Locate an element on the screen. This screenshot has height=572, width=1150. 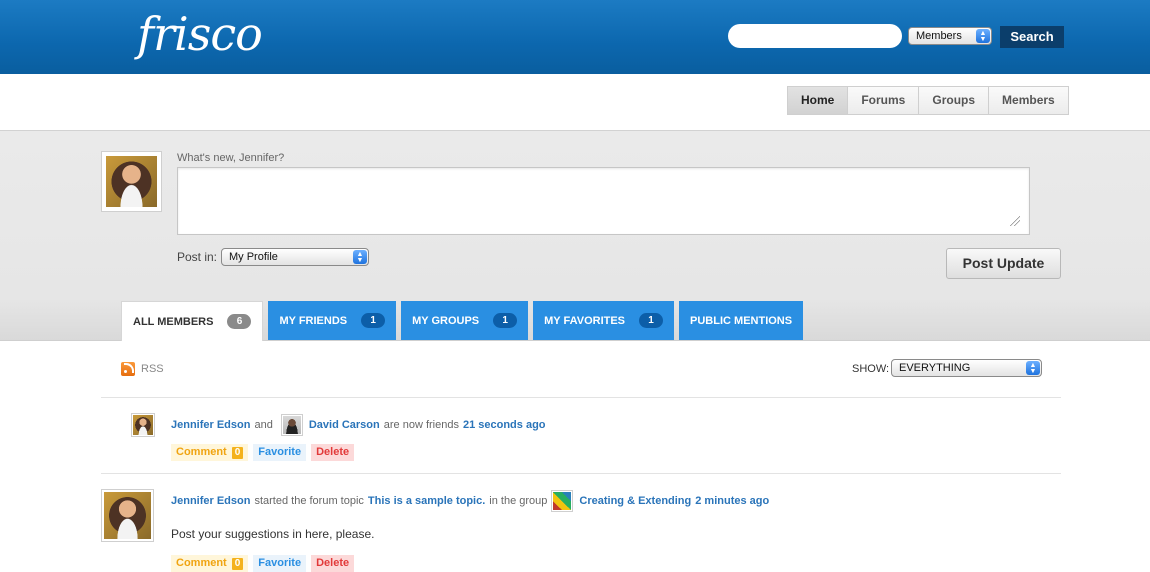
friend-avatar is located at coordinates (291, 425).